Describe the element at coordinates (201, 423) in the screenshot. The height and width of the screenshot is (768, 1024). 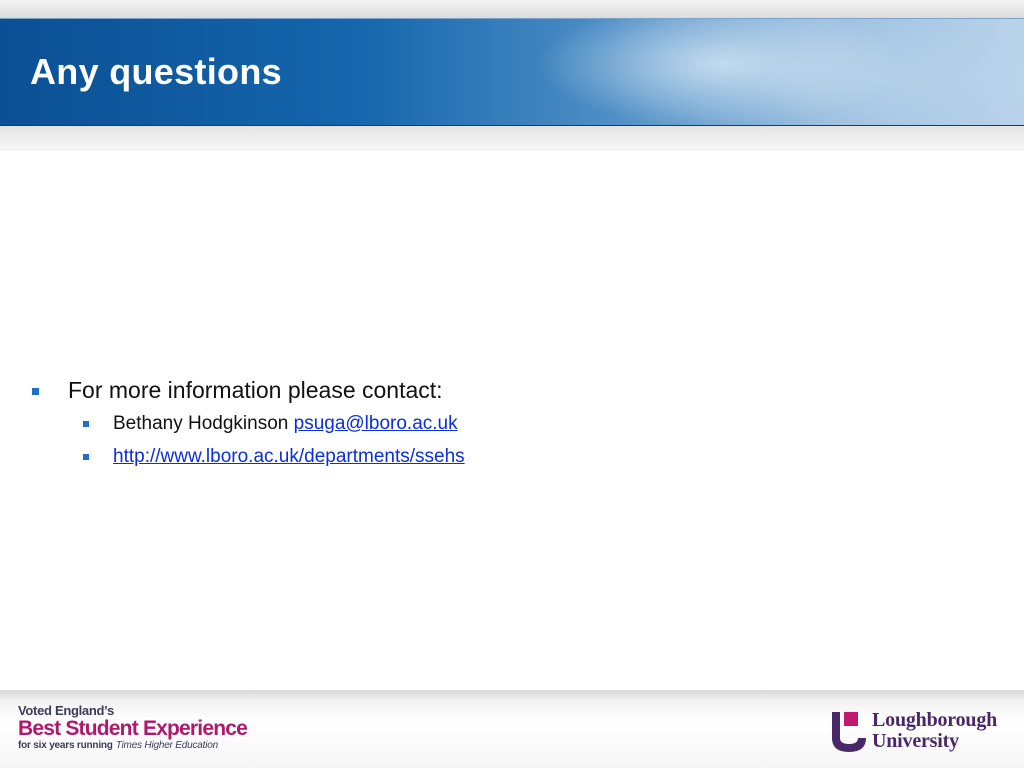
I see `contact-name: Bethany Hodgkinson` at that location.